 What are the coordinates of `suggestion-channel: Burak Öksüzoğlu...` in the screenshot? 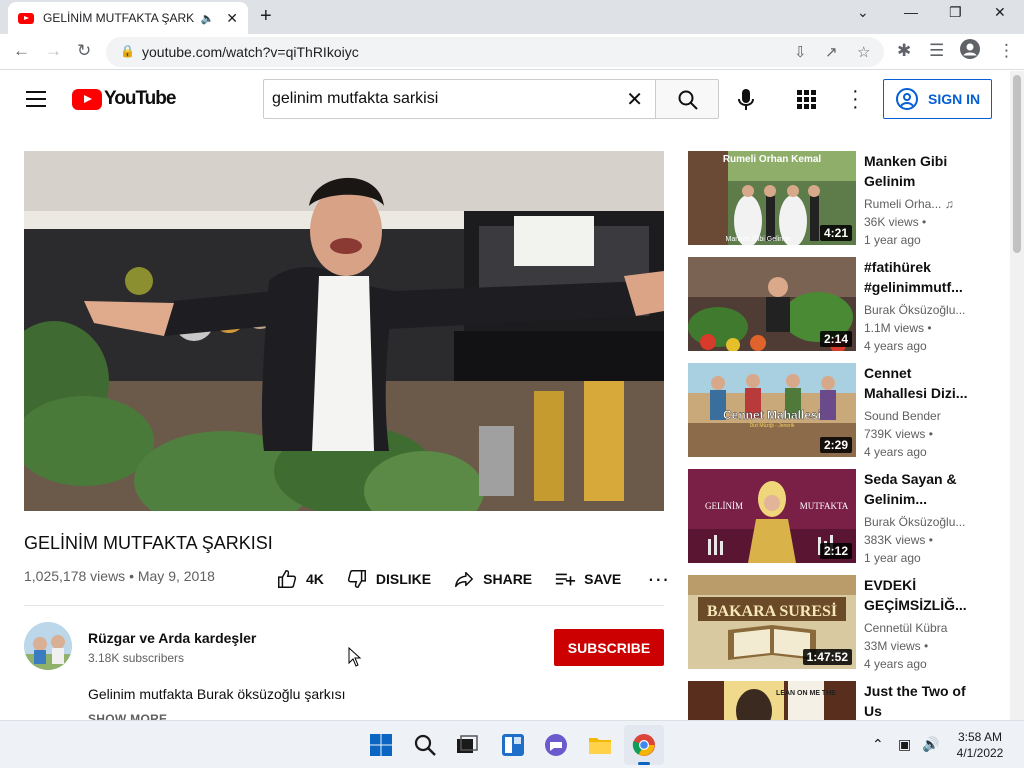 It's located at (915, 522).